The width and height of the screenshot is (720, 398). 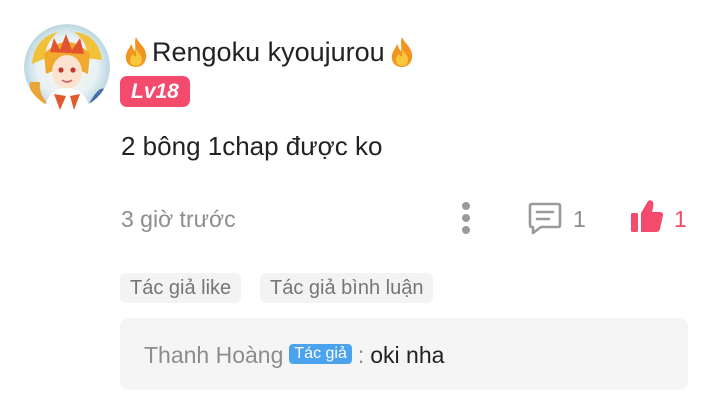 I want to click on more-options-button, so click(x=466, y=218).